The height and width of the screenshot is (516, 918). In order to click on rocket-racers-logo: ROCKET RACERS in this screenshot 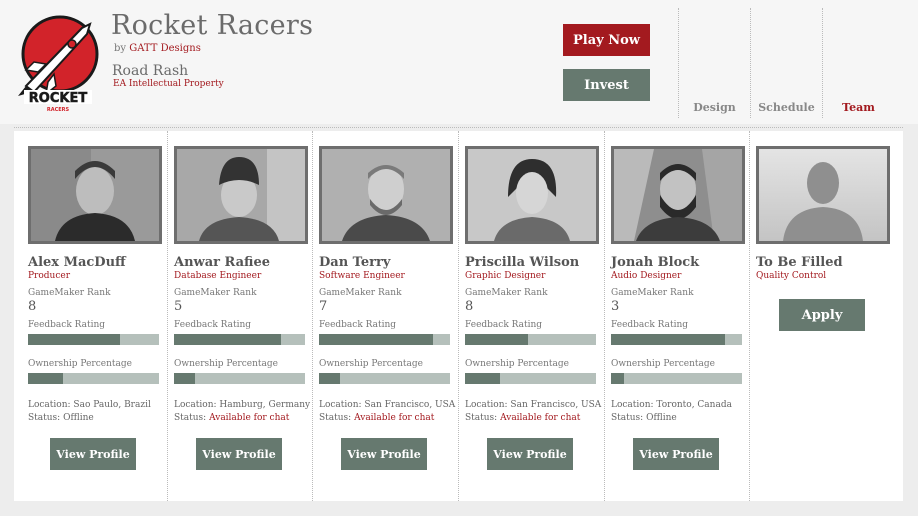, I will do `click(59, 64)`.